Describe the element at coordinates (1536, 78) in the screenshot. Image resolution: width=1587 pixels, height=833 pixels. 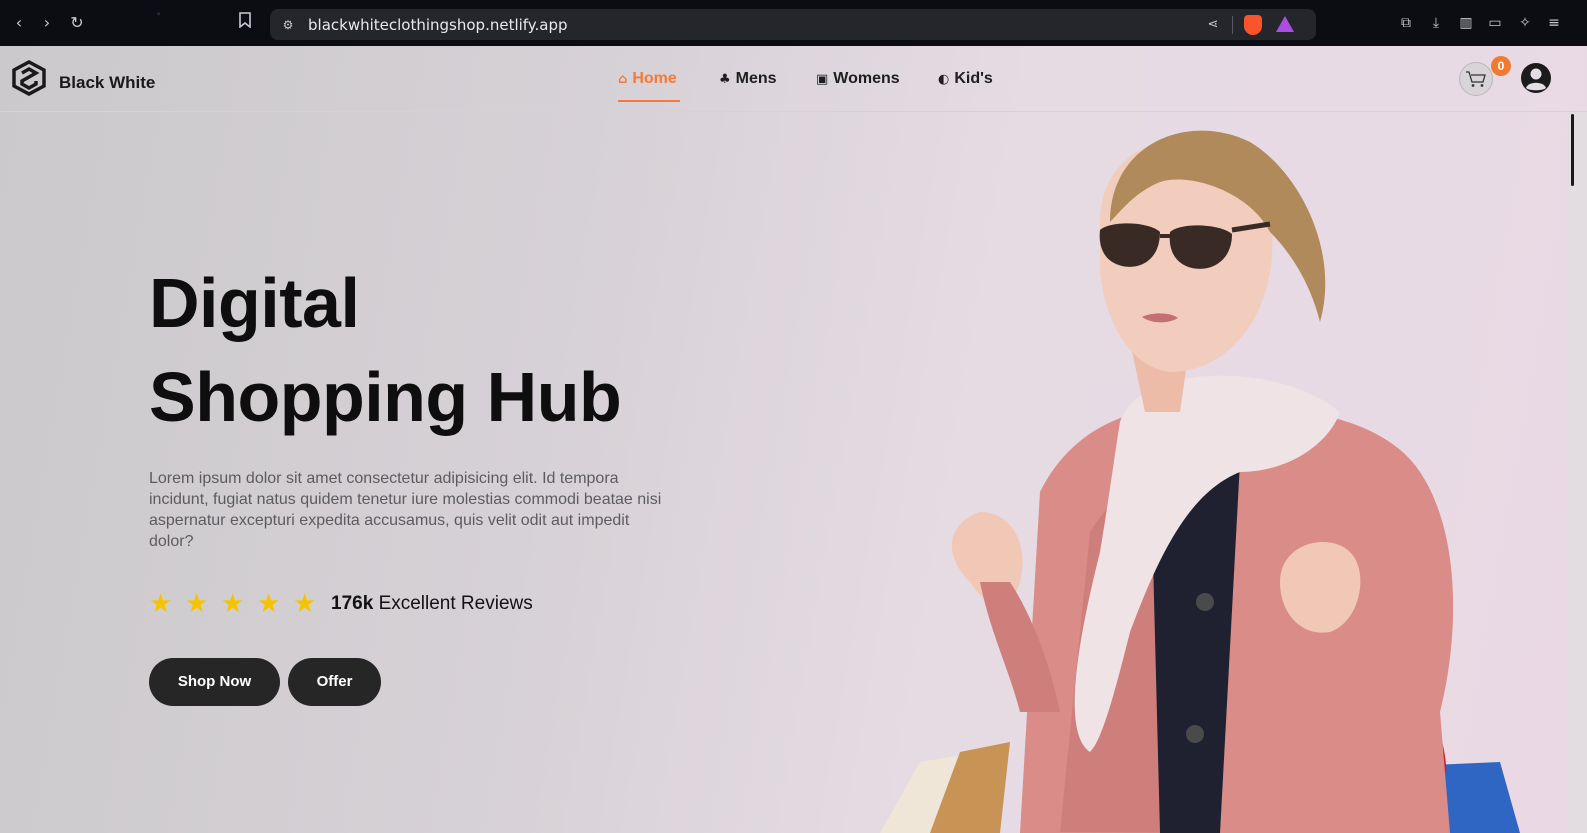
I see `user-account-icon` at that location.